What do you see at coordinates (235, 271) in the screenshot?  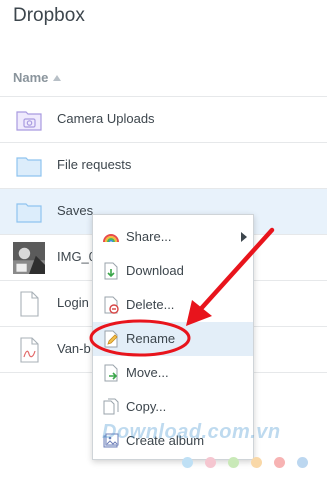 I see `annotation-arrow-shaft` at bounding box center [235, 271].